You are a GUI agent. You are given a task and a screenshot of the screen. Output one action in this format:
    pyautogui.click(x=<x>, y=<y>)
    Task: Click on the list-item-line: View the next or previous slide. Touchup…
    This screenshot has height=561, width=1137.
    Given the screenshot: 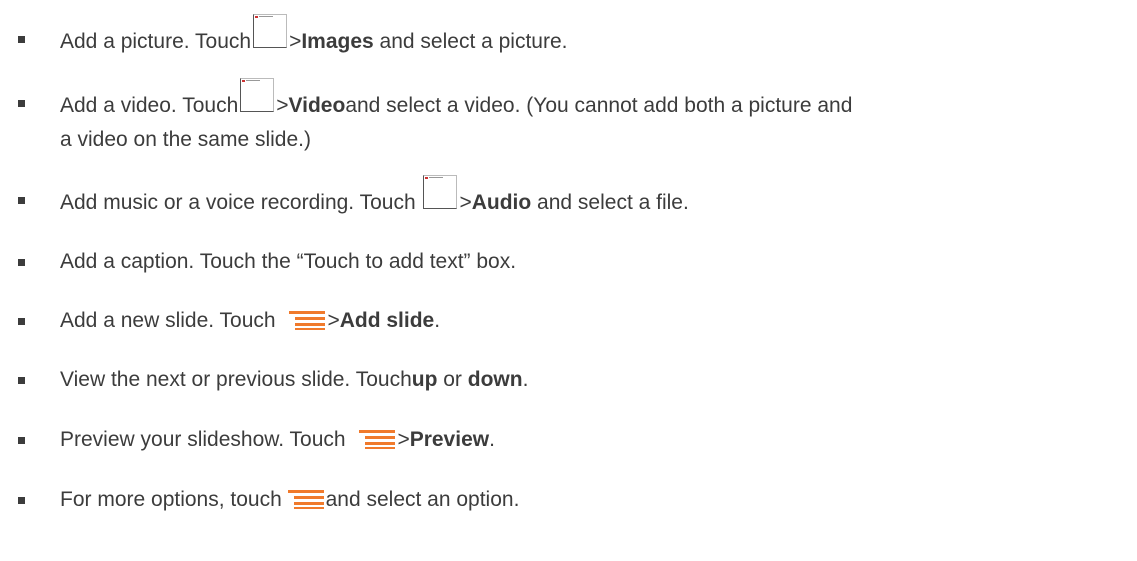 What is the action you would take?
    pyautogui.click(x=590, y=380)
    